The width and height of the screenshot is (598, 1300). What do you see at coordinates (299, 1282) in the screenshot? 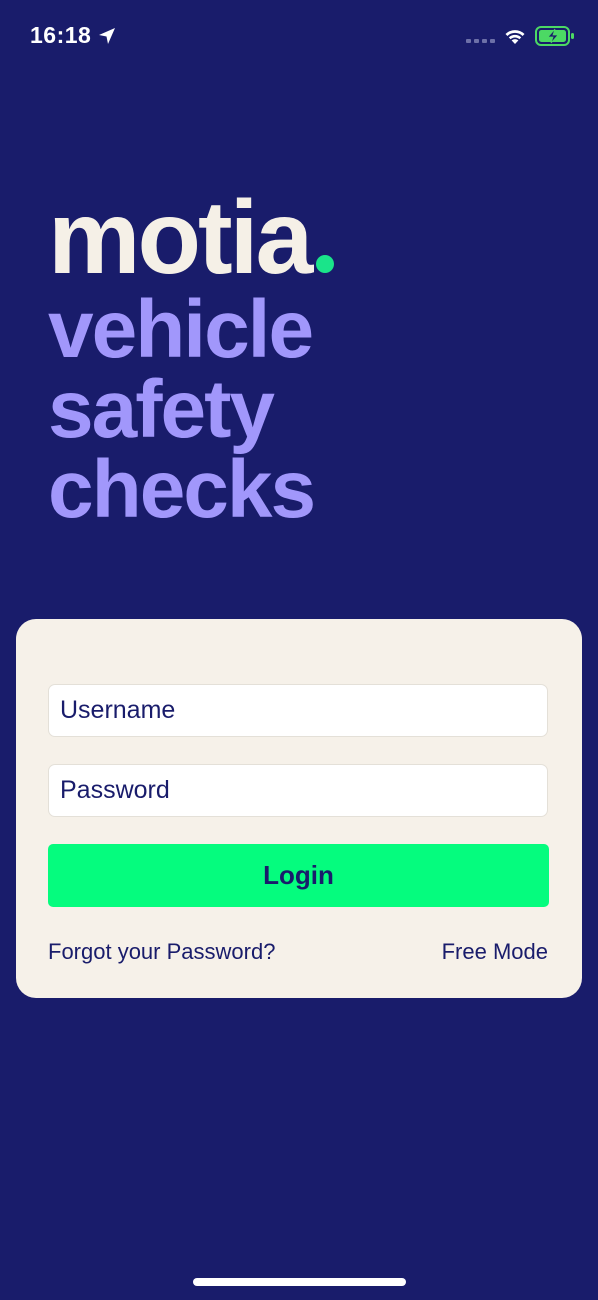
I see `home-indicator` at bounding box center [299, 1282].